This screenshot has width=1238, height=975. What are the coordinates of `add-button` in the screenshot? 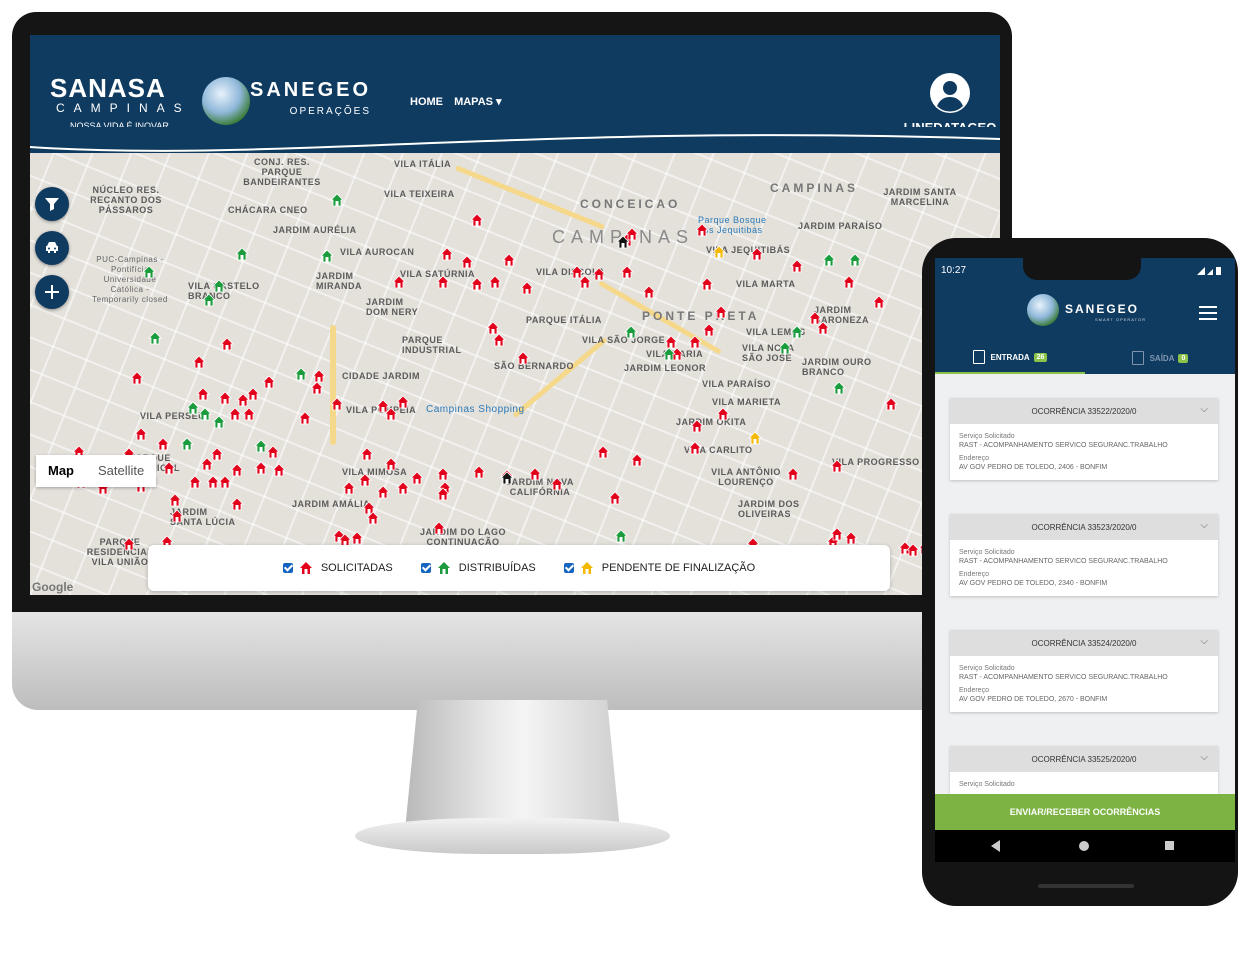 It's located at (52, 292).